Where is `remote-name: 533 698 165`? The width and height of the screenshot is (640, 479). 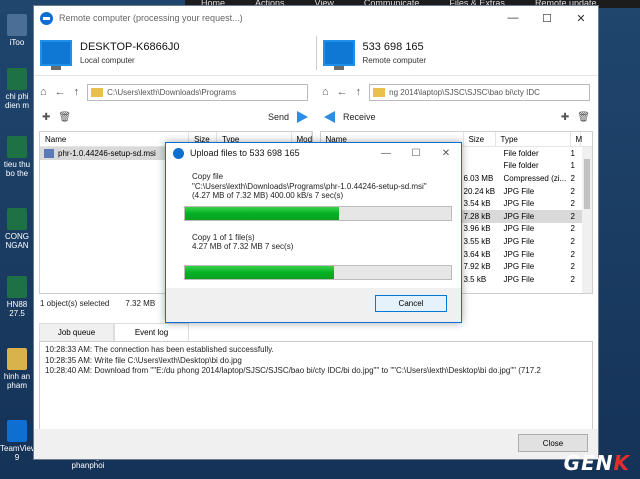
remote-name: 533 698 165 is located at coordinates (393, 46).